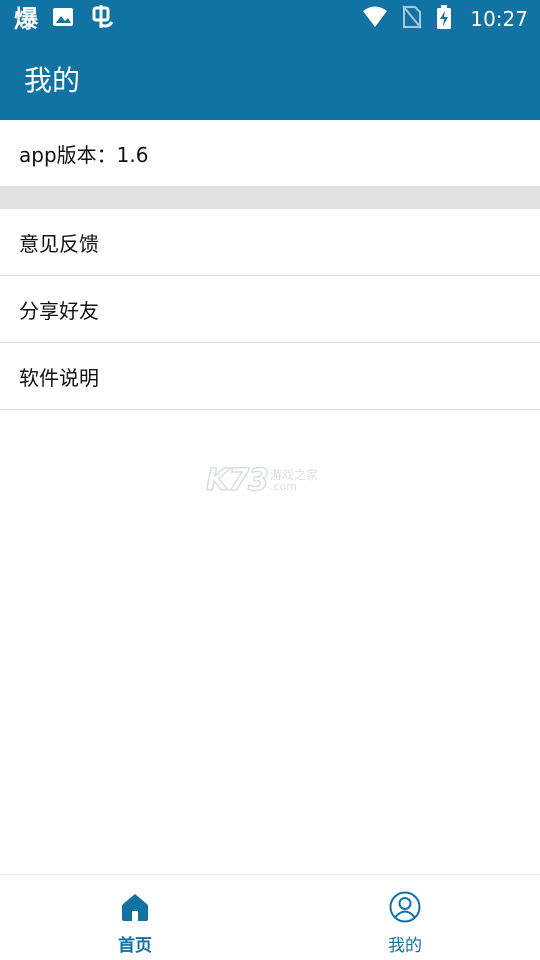 The width and height of the screenshot is (540, 960). I want to click on notification-app-glyph: 爆, so click(26, 19).